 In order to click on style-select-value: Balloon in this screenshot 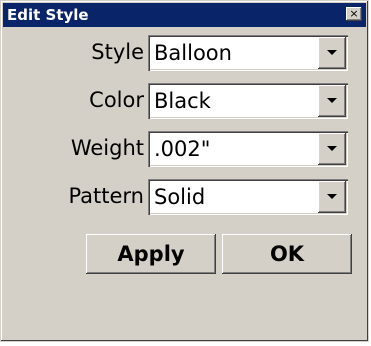, I will do `click(193, 53)`.